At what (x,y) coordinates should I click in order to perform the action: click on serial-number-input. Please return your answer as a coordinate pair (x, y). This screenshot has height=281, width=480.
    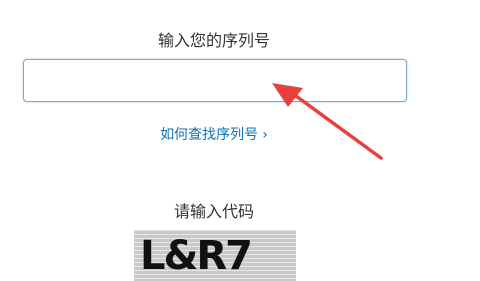
    Looking at the image, I should click on (215, 80).